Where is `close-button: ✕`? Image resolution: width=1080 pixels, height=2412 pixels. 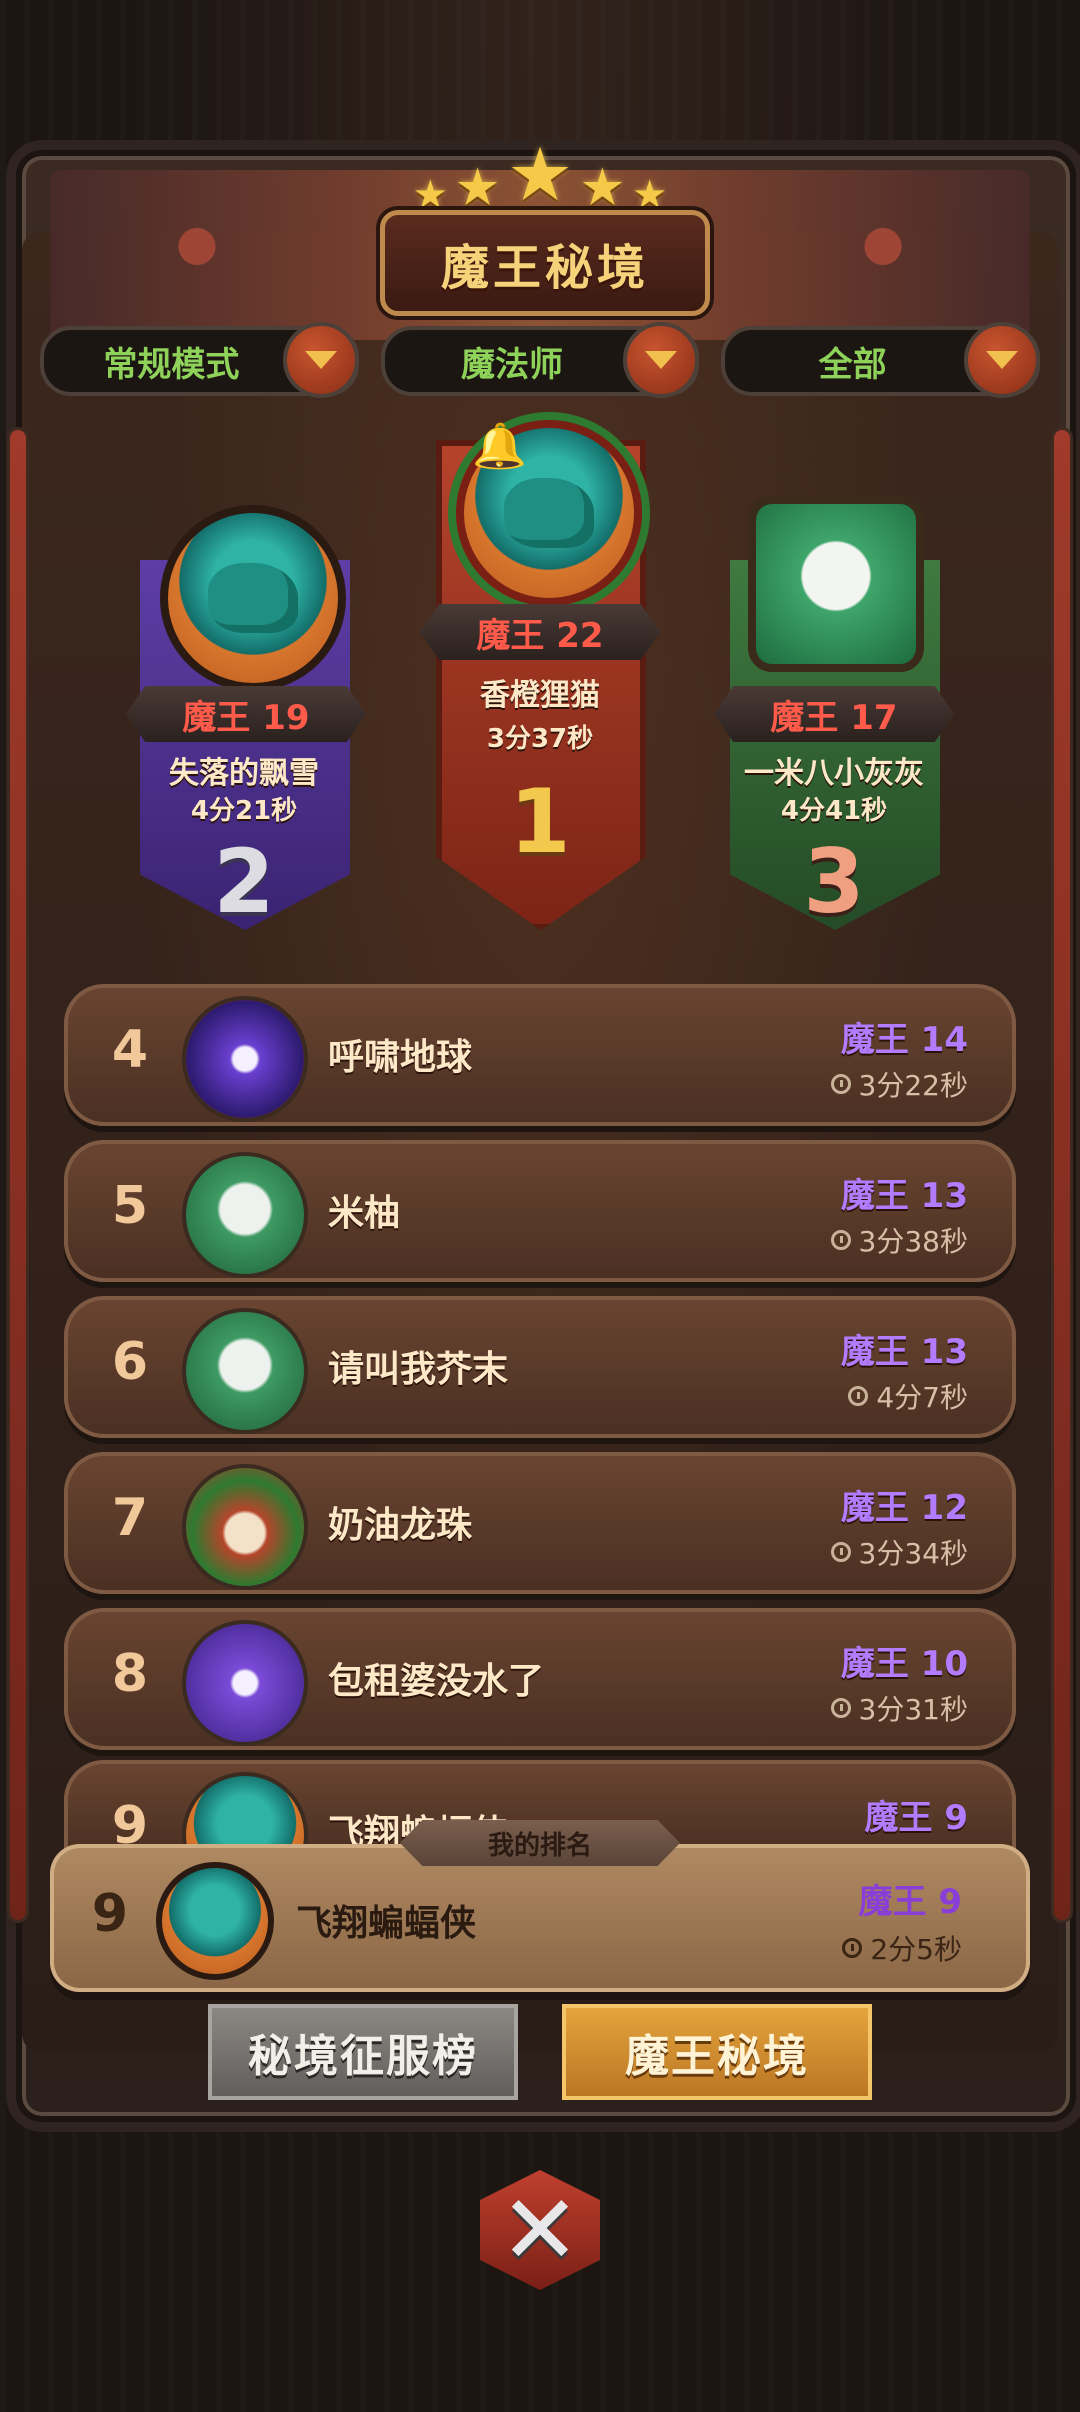 close-button: ✕ is located at coordinates (540, 2230).